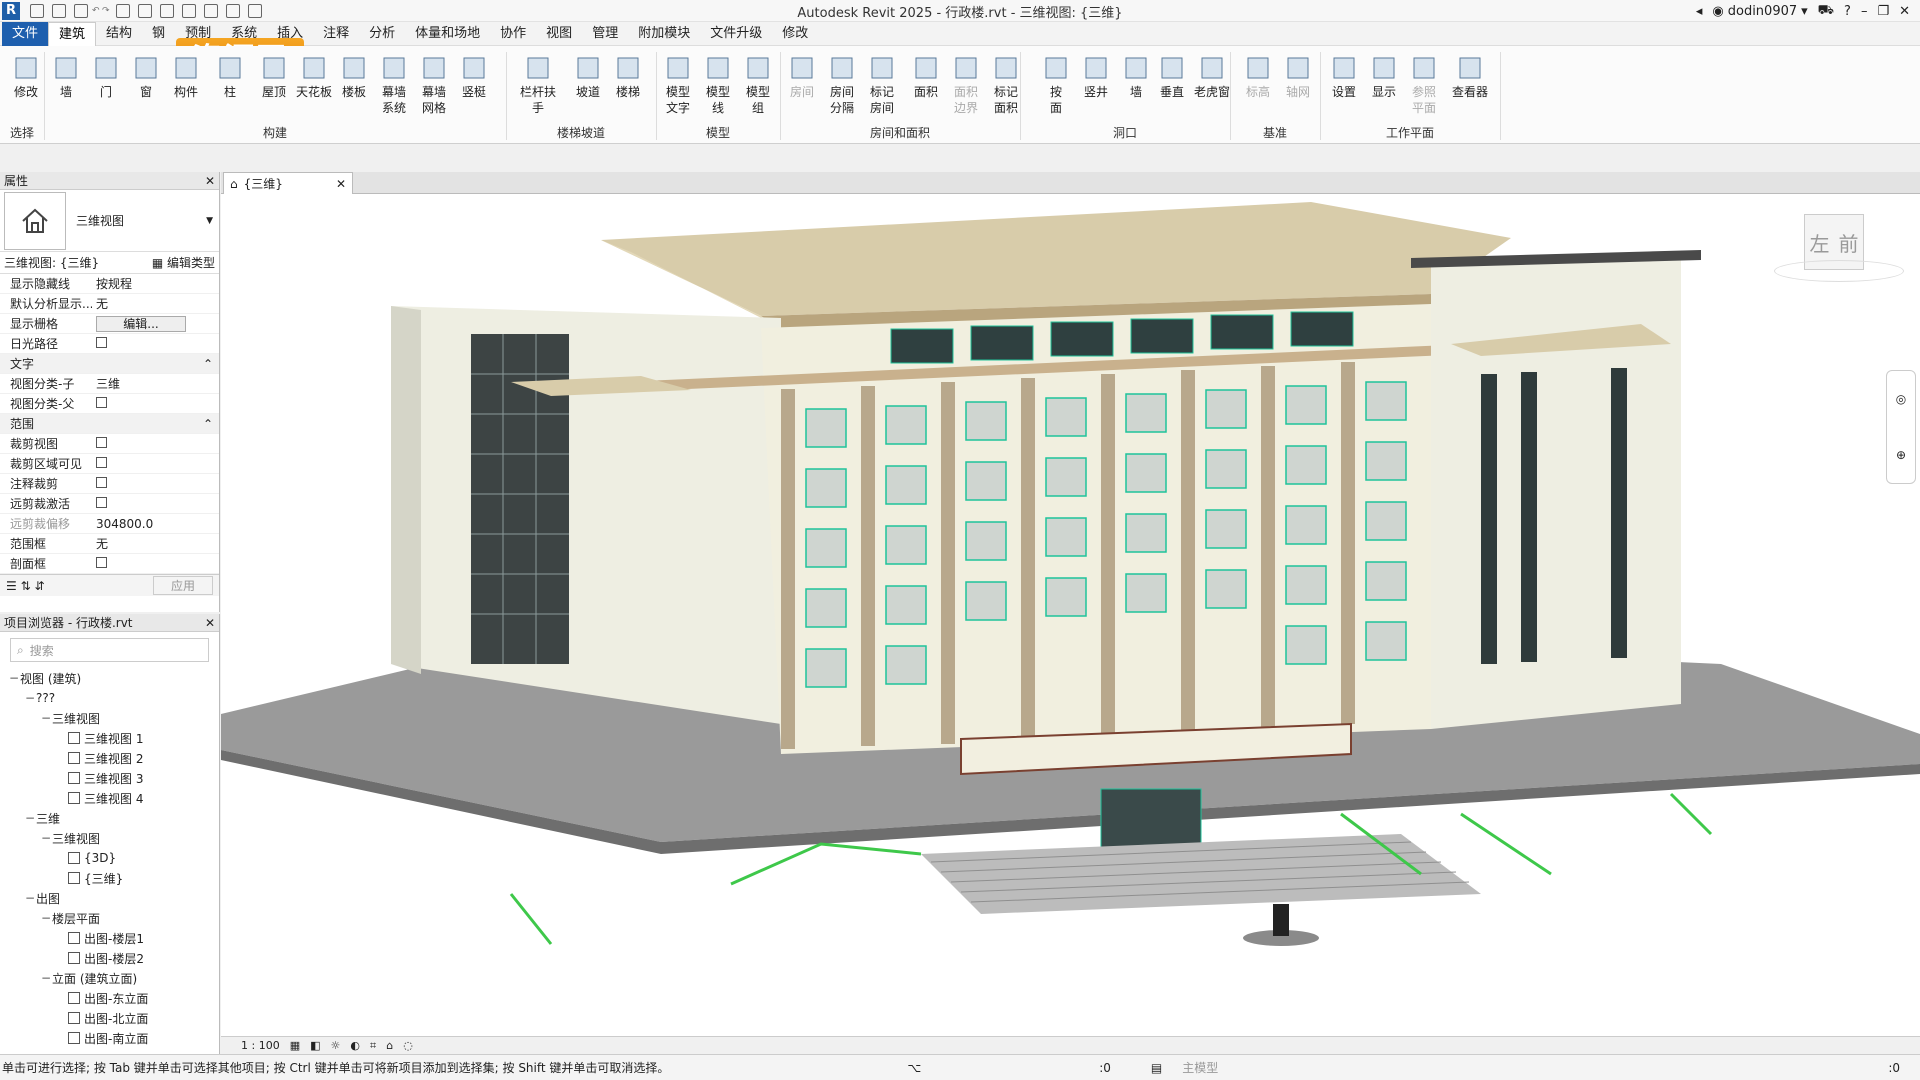 The height and width of the screenshot is (1080, 1920). Describe the element at coordinates (109, 544) in the screenshot. I see `property-row: 范围框 无` at that location.